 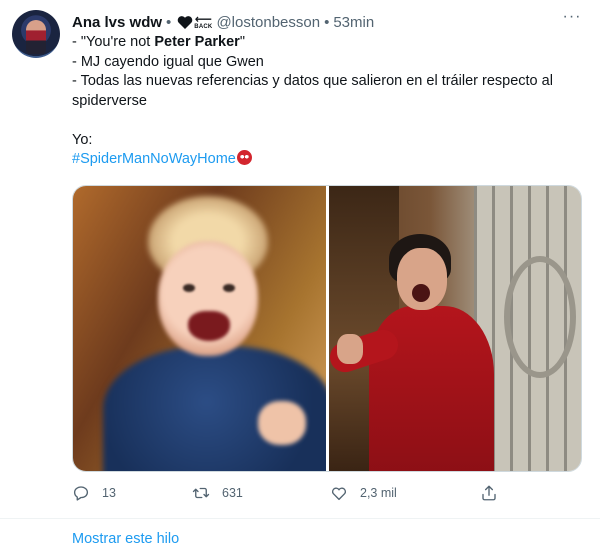 I want to click on reply-icon, so click(x=81, y=493).